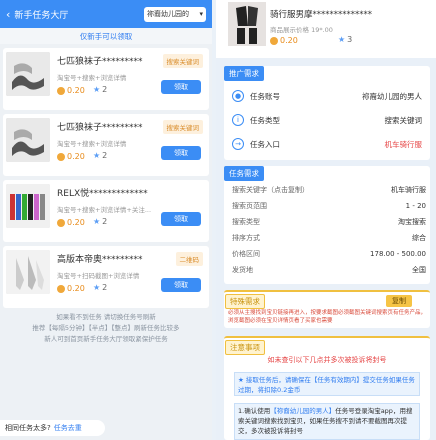 This screenshot has width=436, height=440. What do you see at coordinates (327, 120) in the screenshot?
I see `info-row-type: i 任务类型 搜索关键词` at bounding box center [327, 120].